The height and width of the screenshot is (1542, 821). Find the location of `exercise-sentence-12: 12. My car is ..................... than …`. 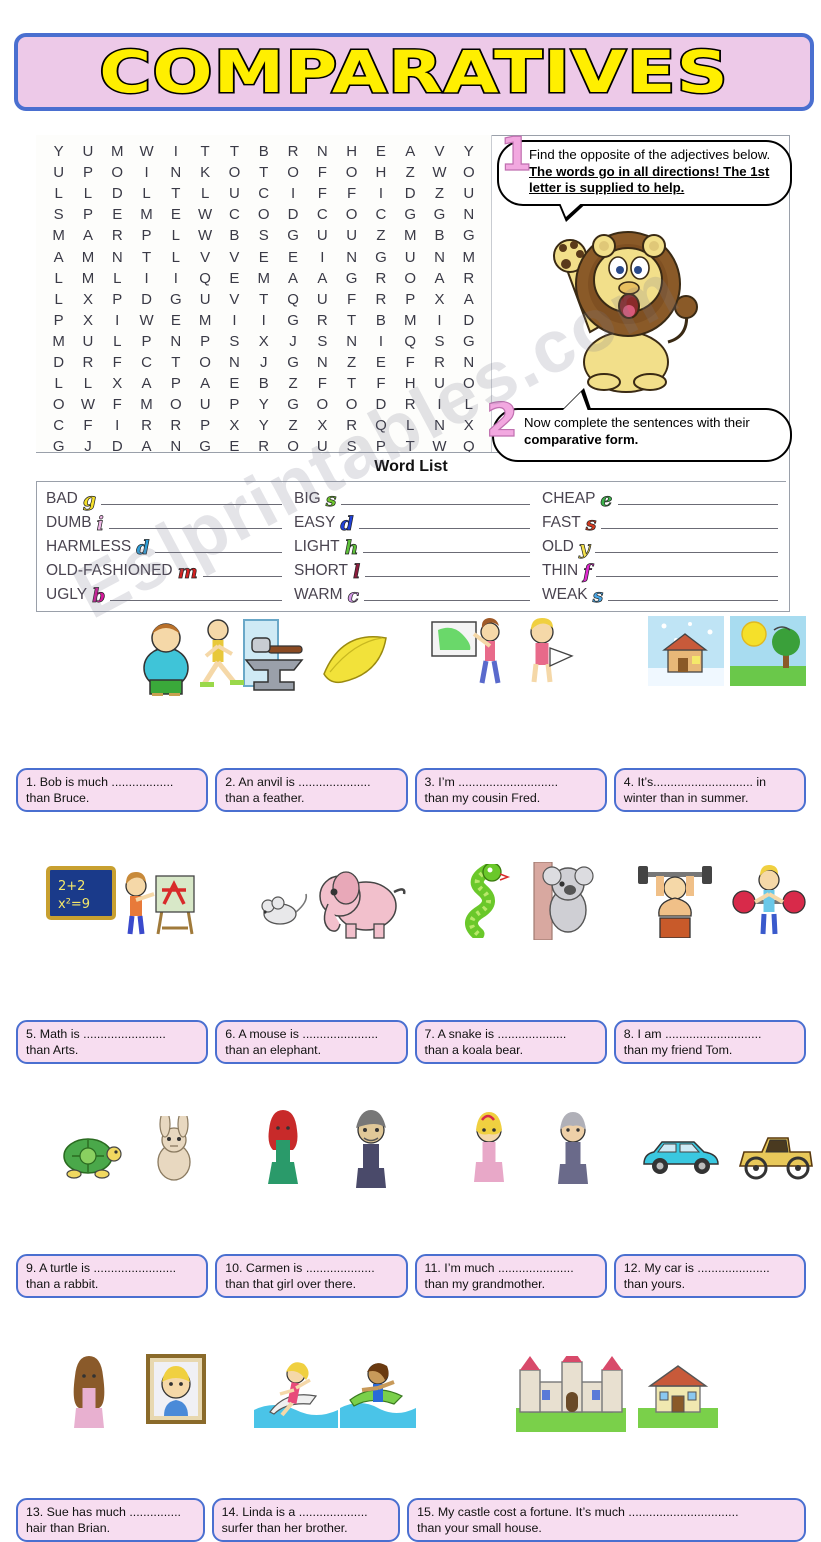

exercise-sentence-12: 12. My car is ..................... than … is located at coordinates (709, 1276).